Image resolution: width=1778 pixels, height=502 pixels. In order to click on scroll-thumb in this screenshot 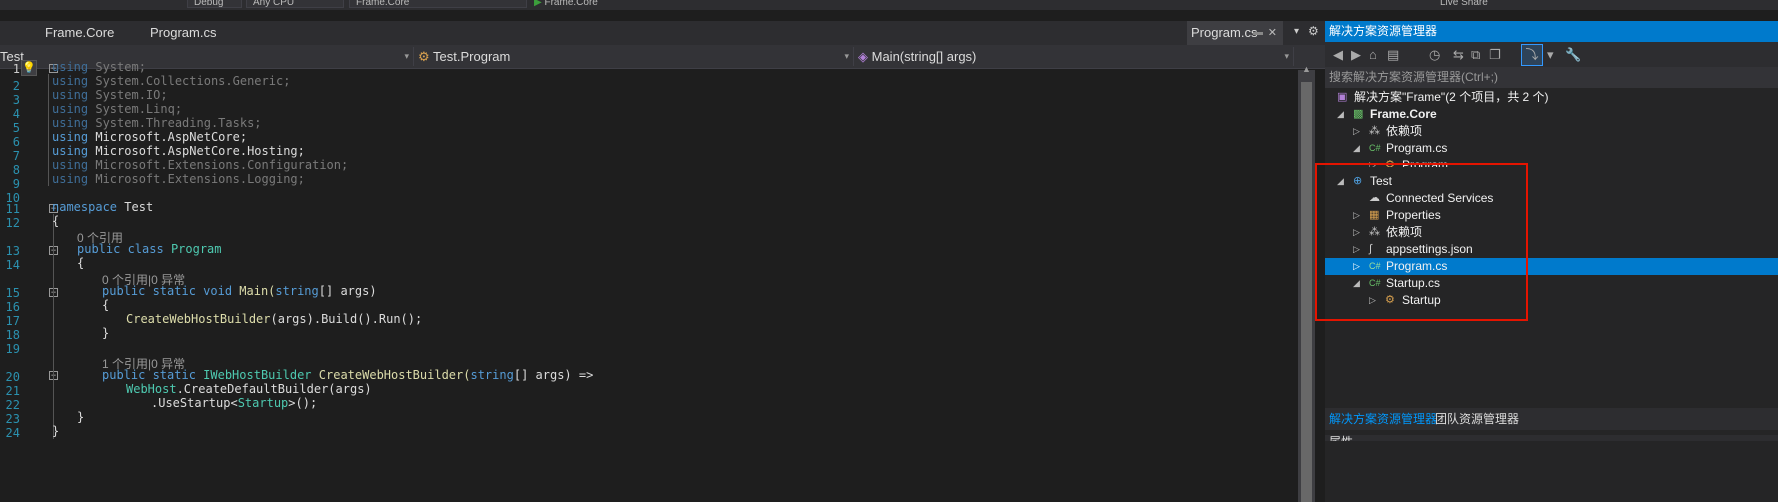, I will do `click(1306, 292)`.